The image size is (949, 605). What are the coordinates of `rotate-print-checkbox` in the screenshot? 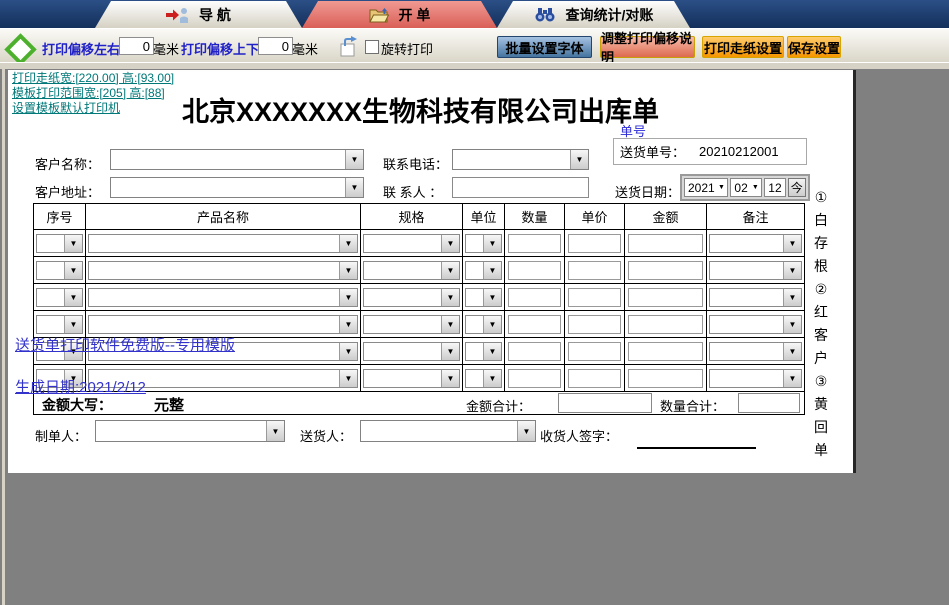 It's located at (372, 47).